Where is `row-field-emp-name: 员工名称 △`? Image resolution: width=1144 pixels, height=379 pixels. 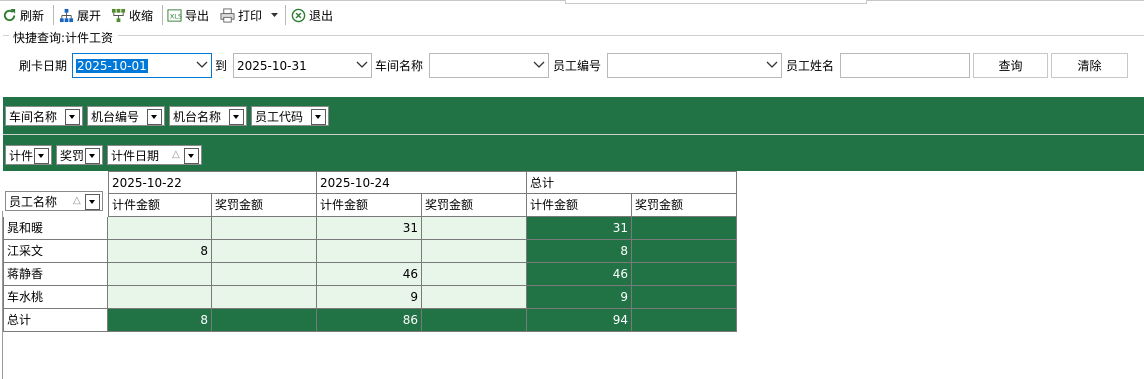 row-field-emp-name: 员工名称 △ is located at coordinates (54, 201).